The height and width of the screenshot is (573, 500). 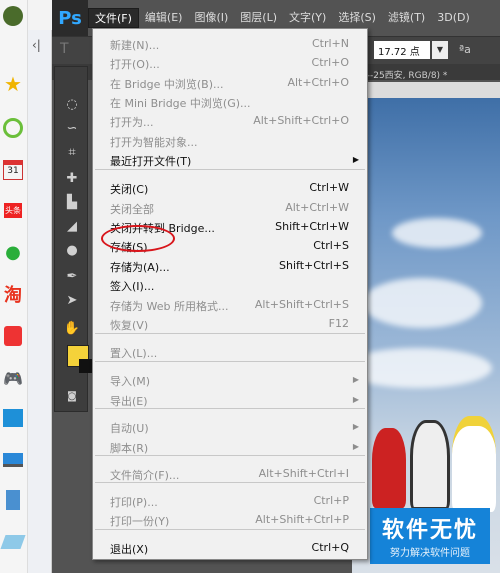 What do you see at coordinates (13, 128) in the screenshot?
I see `clock-icon` at bounding box center [13, 128].